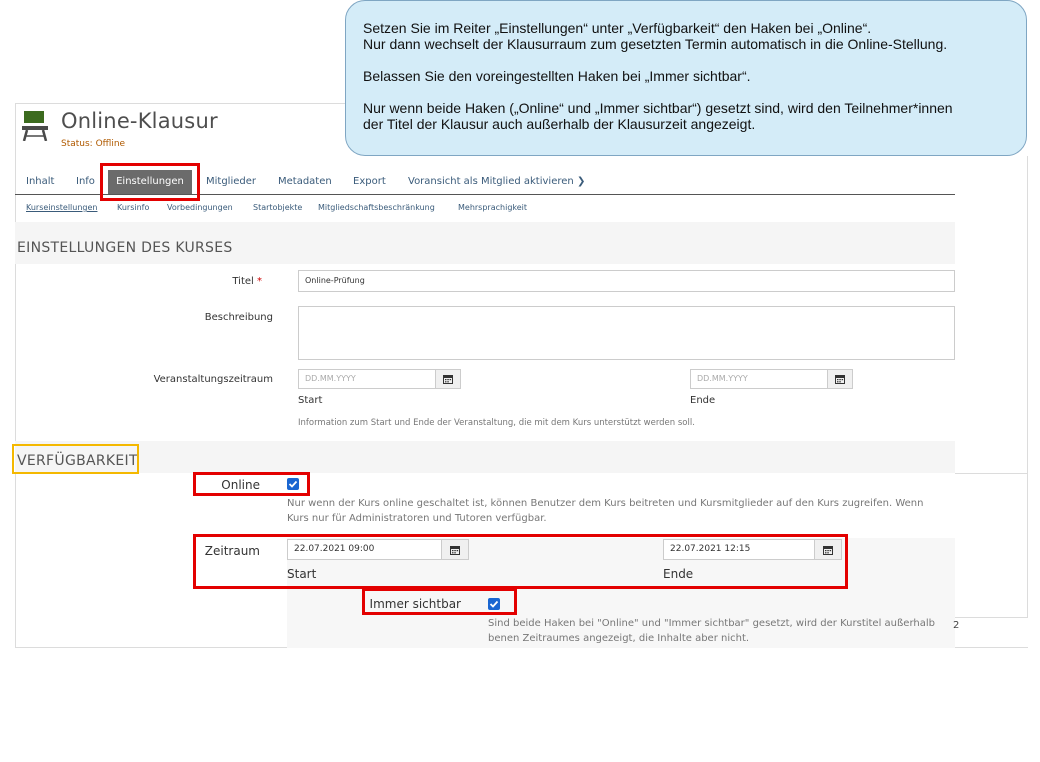  Describe the element at coordinates (35, 126) in the screenshot. I see `exam-desk-icon` at that location.